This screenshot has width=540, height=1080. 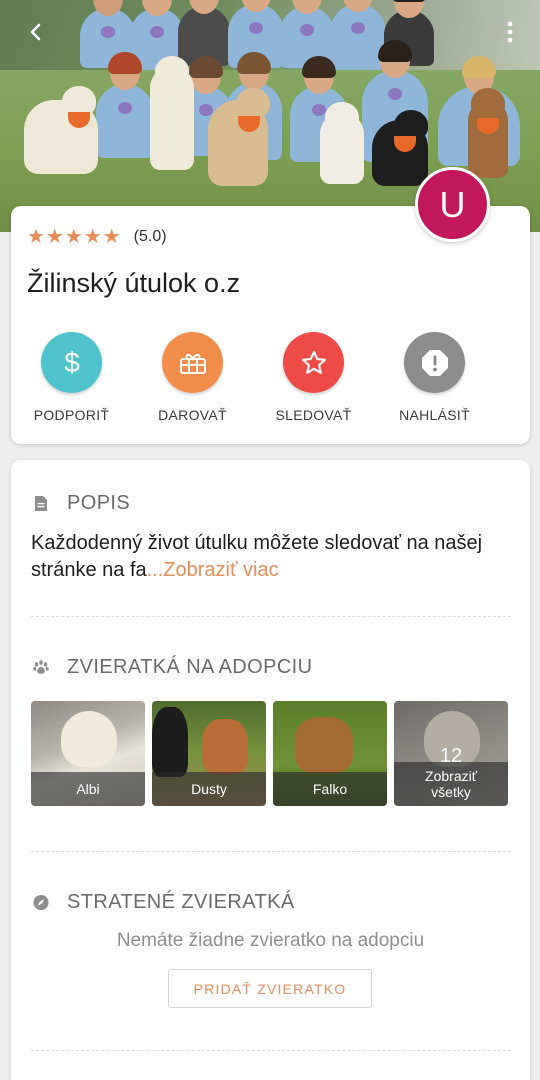 I want to click on pet-card: Dusty, so click(x=209, y=753).